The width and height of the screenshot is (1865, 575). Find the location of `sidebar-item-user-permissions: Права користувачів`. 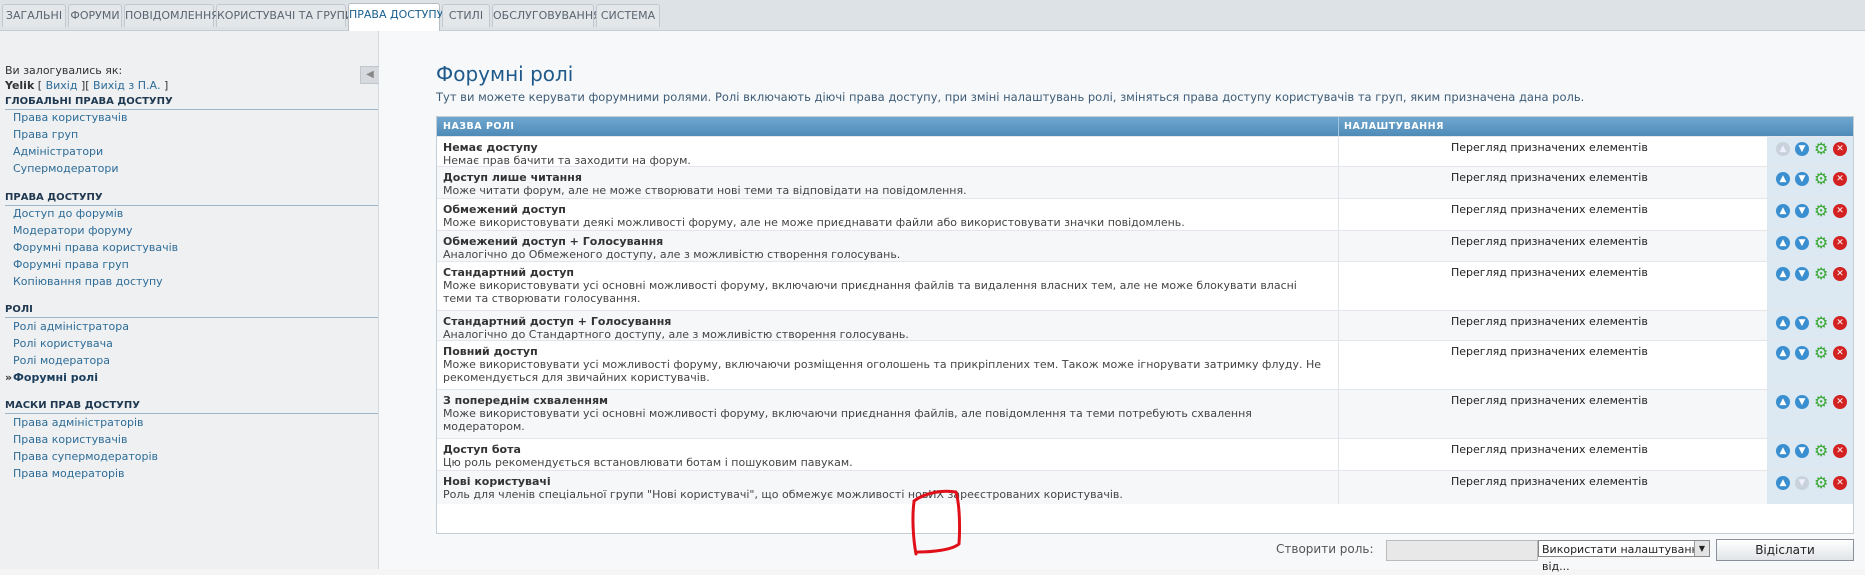

sidebar-item-user-permissions: Права користувачів is located at coordinates (70, 117).